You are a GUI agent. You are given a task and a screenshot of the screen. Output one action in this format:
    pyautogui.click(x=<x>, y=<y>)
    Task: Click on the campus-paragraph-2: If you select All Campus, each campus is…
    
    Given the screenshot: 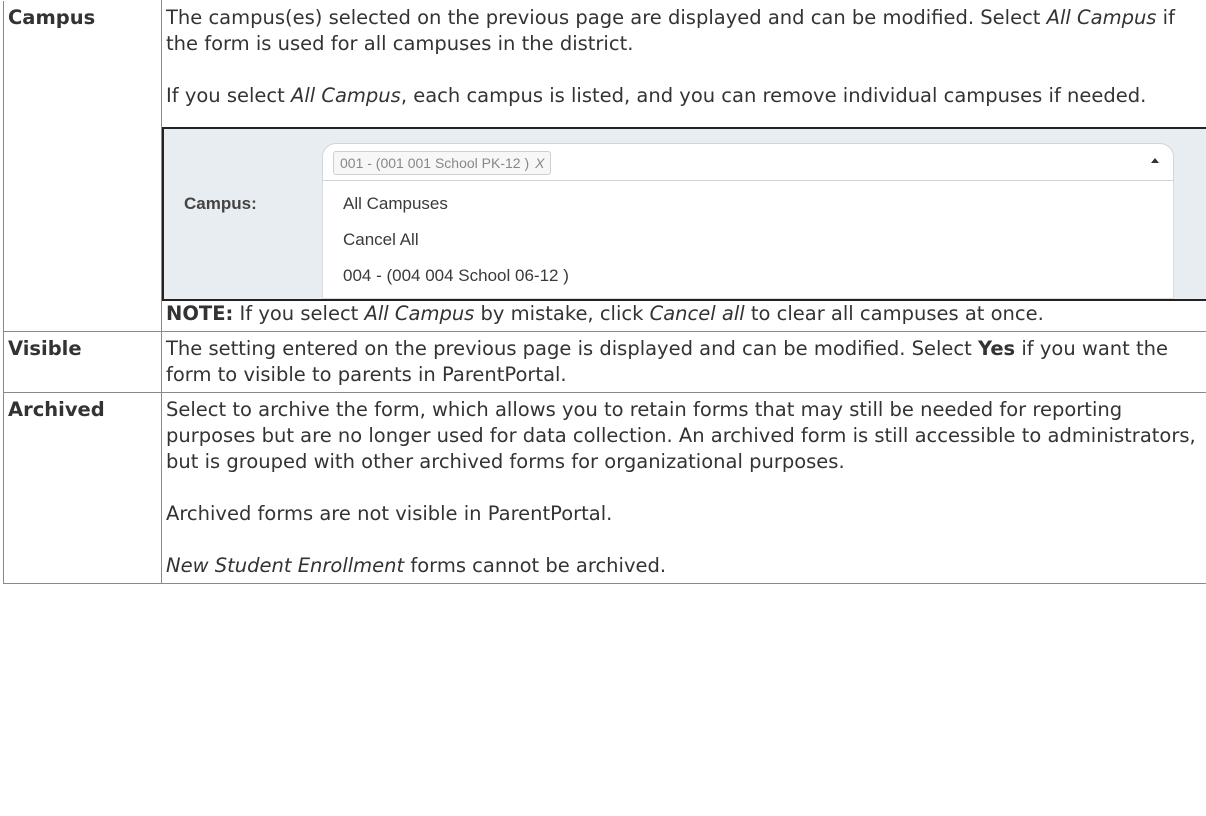 What is the action you would take?
    pyautogui.click(x=656, y=95)
    